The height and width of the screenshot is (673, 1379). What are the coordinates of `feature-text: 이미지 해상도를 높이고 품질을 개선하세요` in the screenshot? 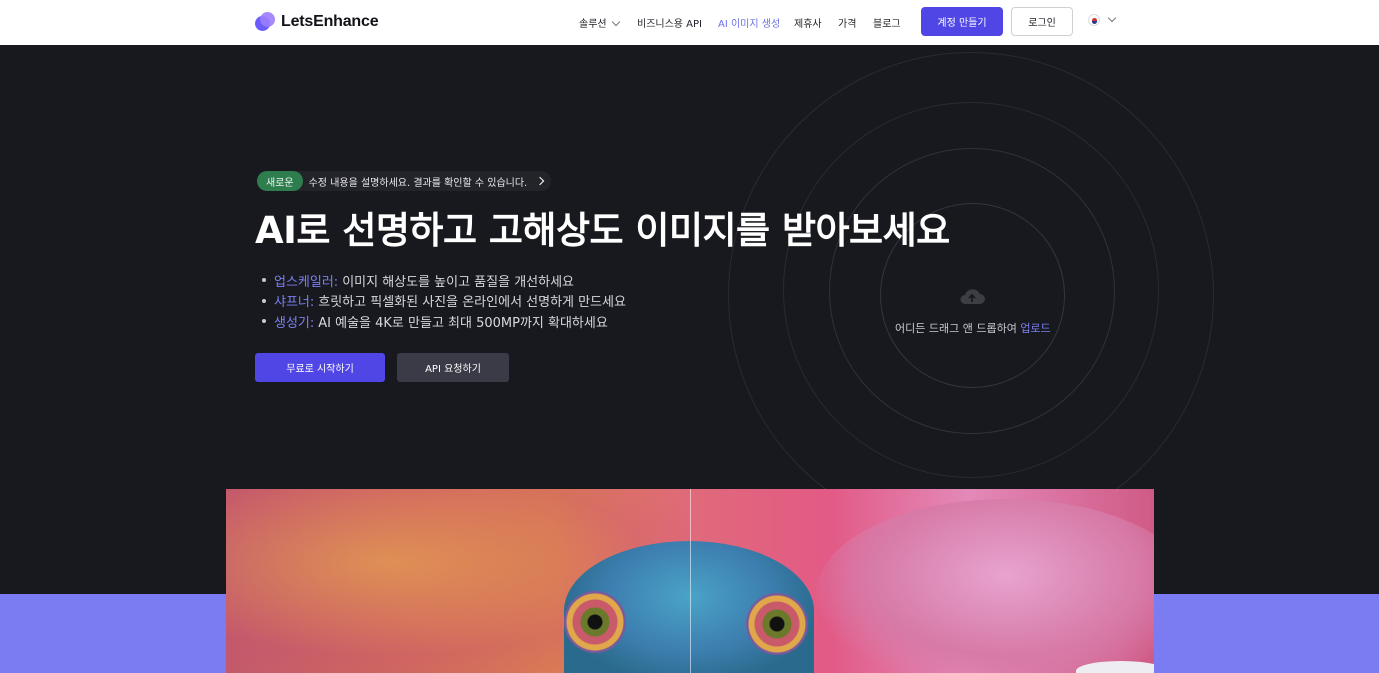 It's located at (458, 282).